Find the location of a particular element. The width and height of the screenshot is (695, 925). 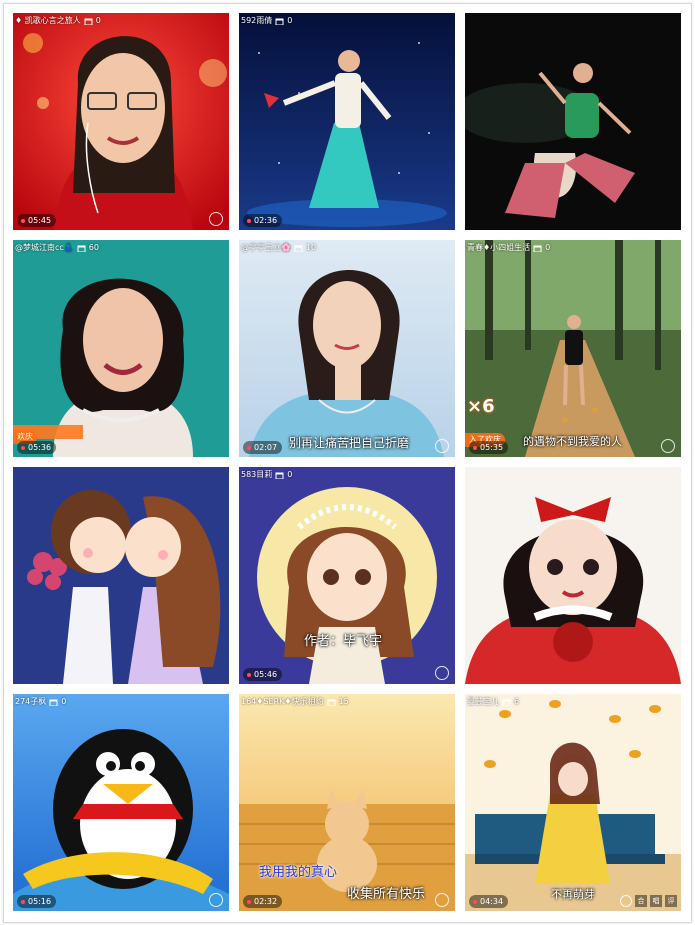

username: 164♦SERK♦快乐相约 is located at coordinates (282, 701).